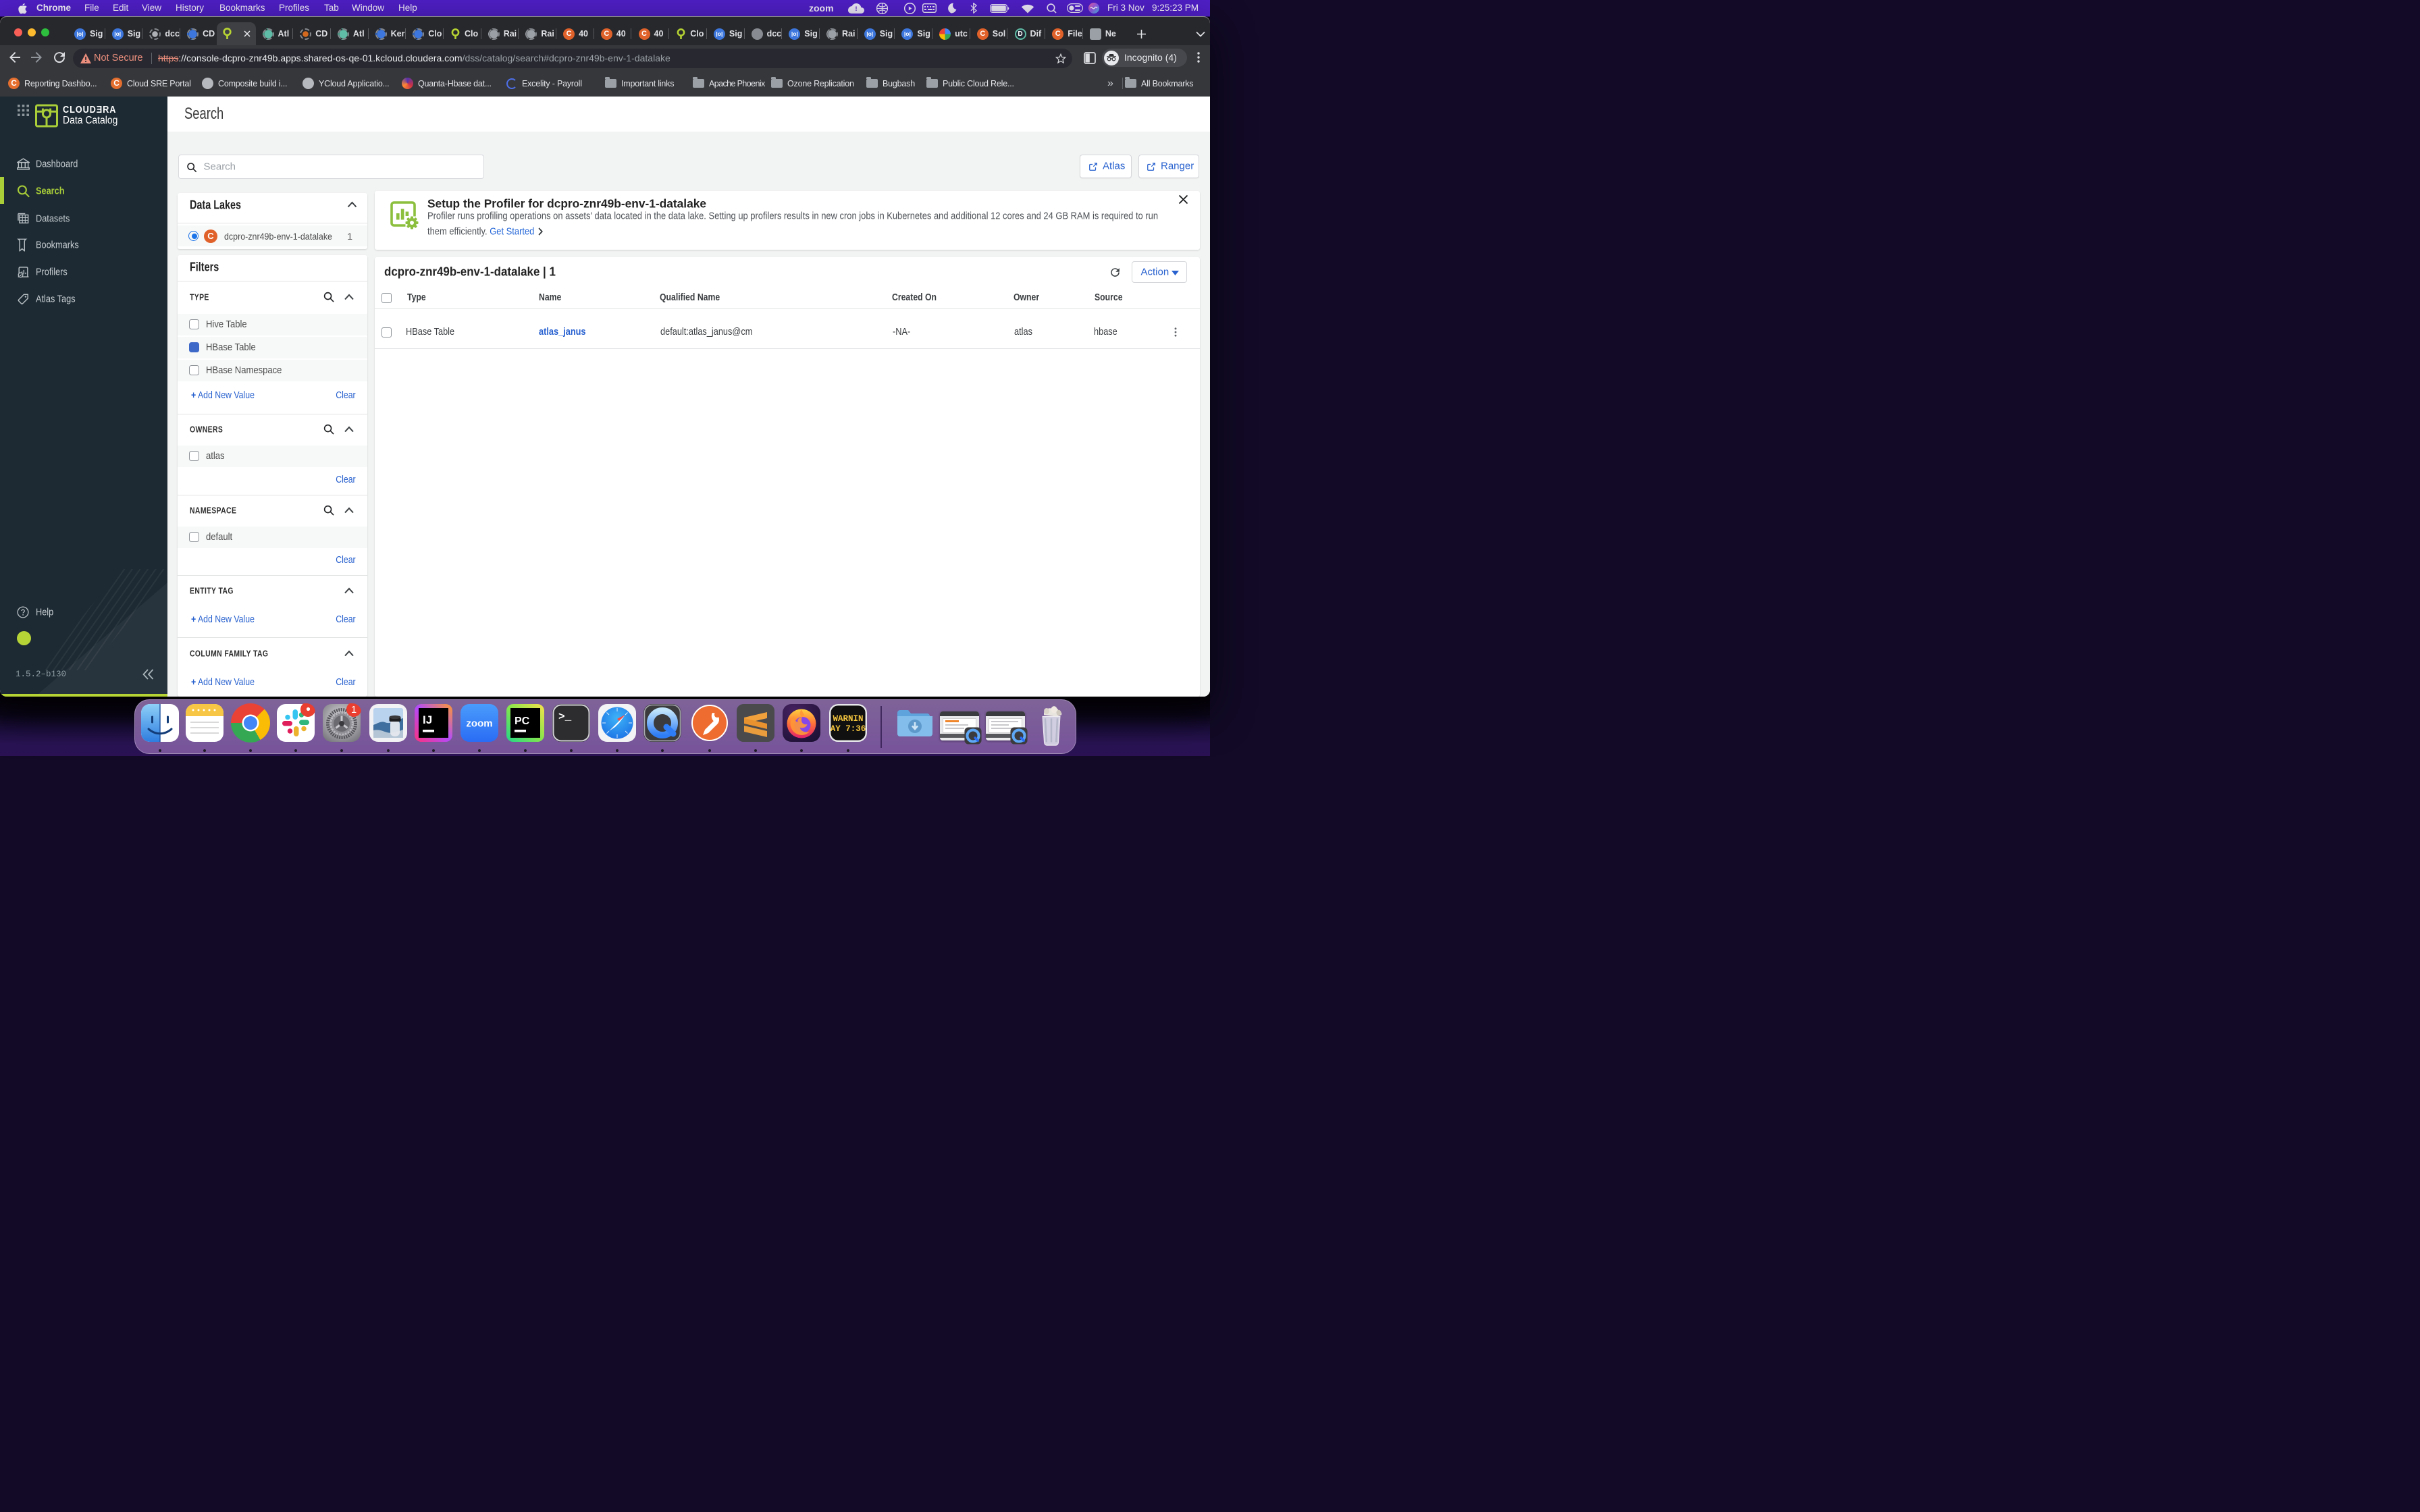 The width and height of the screenshot is (2420, 1512). What do you see at coordinates (848, 719) in the screenshot?
I see `svg-text: WARNIN` at bounding box center [848, 719].